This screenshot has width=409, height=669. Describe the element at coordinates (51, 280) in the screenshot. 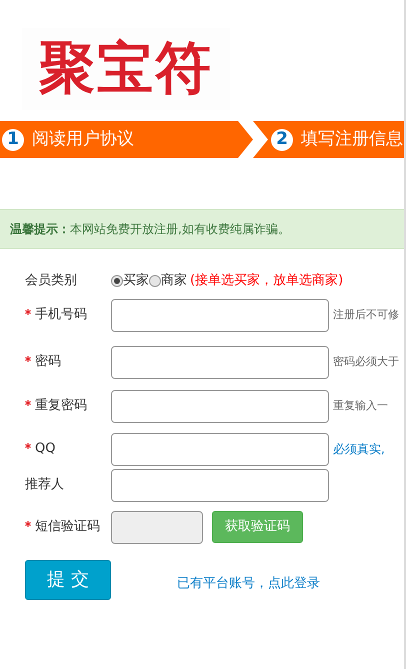

I see `field-label: 会员类别` at that location.